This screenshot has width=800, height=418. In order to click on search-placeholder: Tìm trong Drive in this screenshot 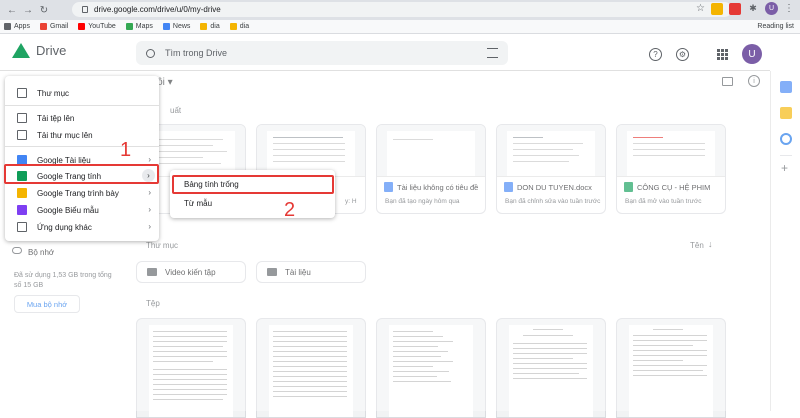, I will do `click(196, 53)`.